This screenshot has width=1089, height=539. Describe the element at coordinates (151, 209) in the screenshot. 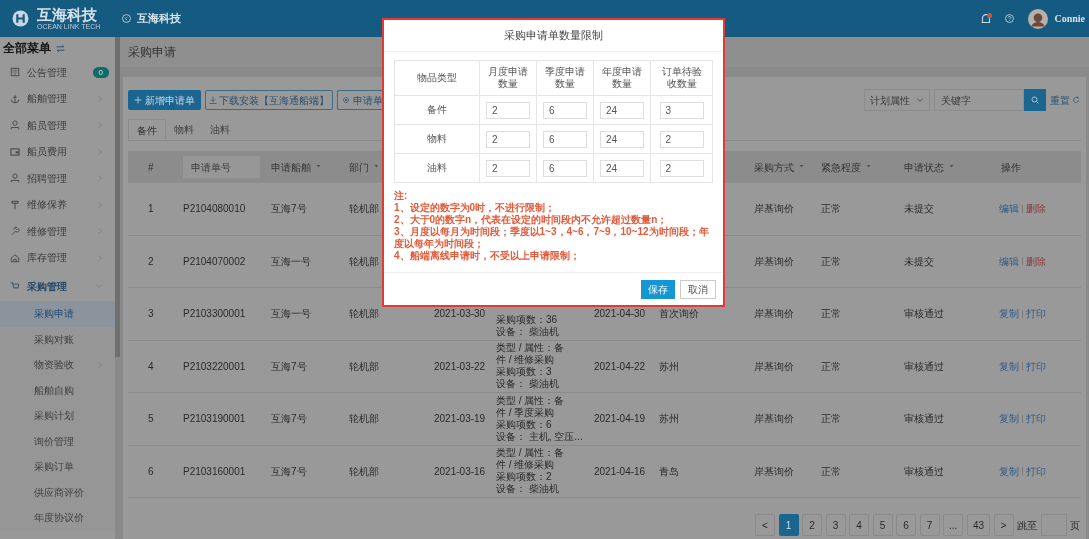

I see `table-cell: 1` at that location.